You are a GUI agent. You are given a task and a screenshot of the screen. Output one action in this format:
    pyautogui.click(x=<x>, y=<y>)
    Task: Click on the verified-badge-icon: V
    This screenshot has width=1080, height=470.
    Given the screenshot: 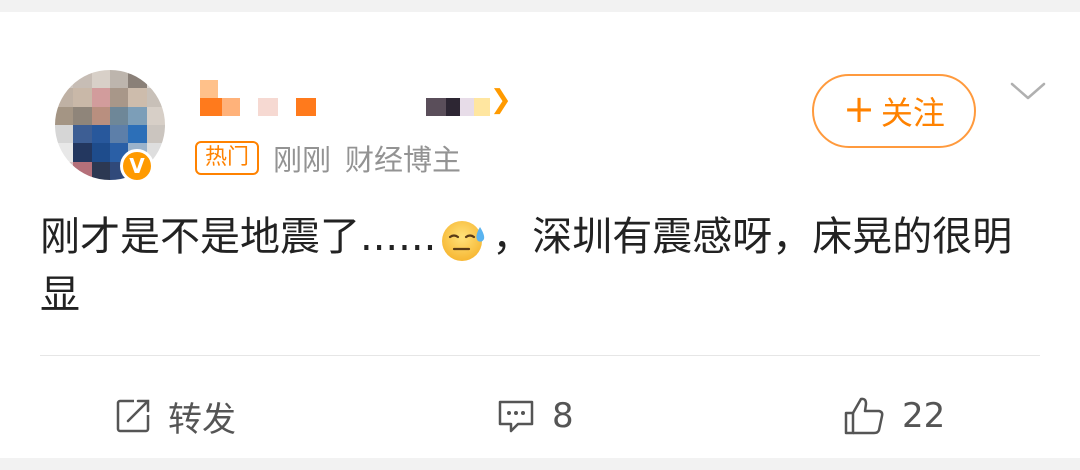 What is the action you would take?
    pyautogui.click(x=137, y=166)
    